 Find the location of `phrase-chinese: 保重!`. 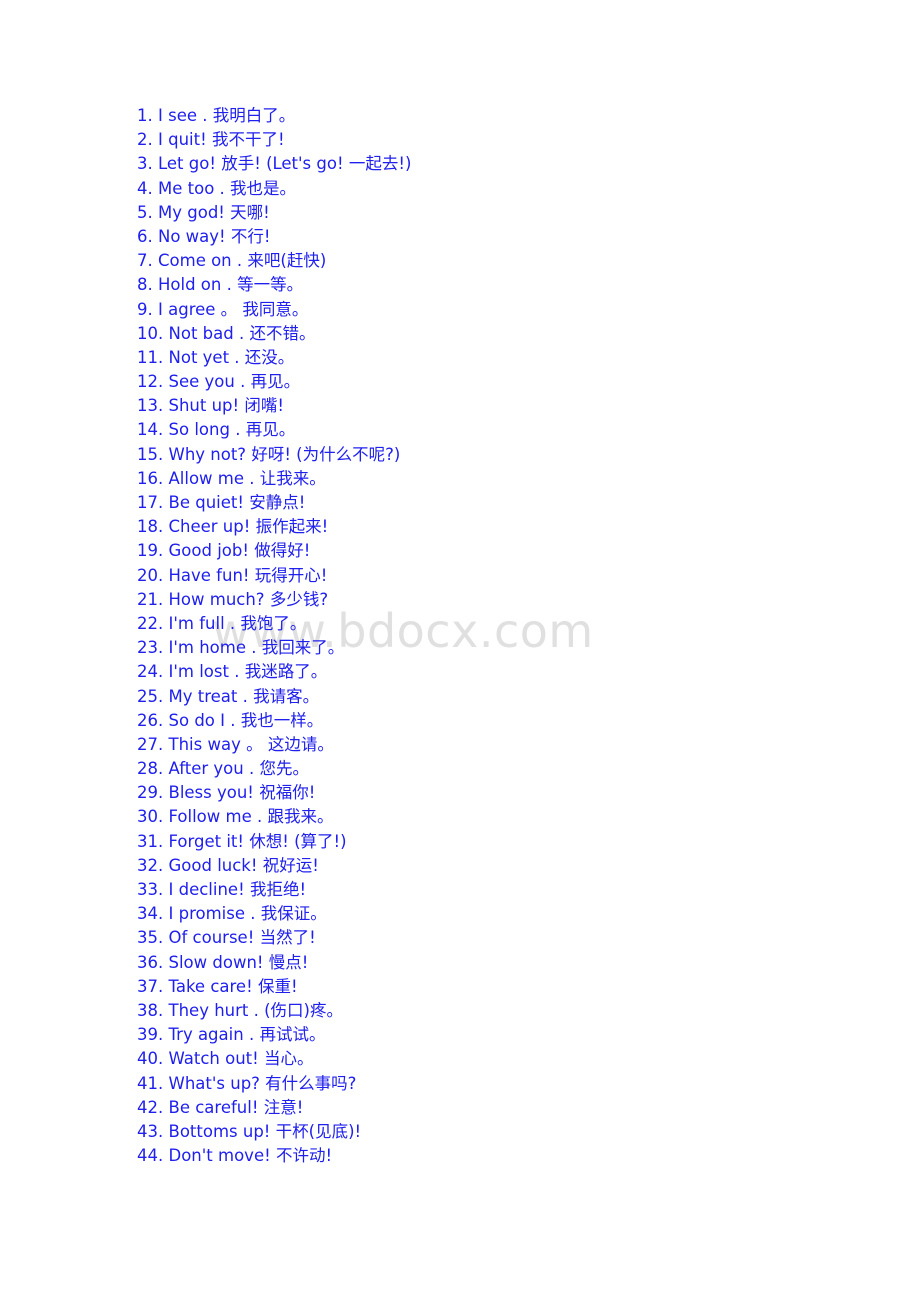

phrase-chinese: 保重! is located at coordinates (277, 986).